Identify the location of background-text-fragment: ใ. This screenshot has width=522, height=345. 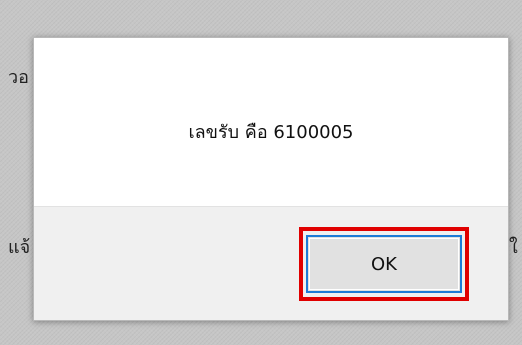
(513, 247).